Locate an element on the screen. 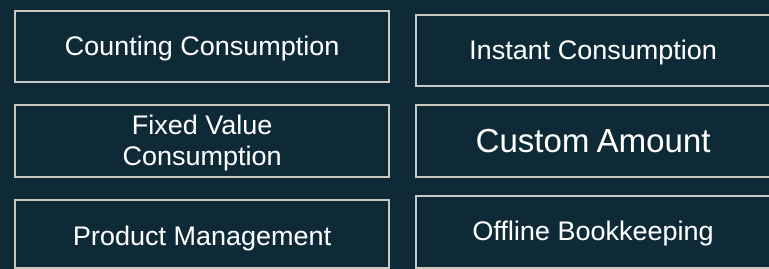 Image resolution: width=769 pixels, height=269 pixels. instant-consumption-button: Instant Consumption is located at coordinates (592, 50).